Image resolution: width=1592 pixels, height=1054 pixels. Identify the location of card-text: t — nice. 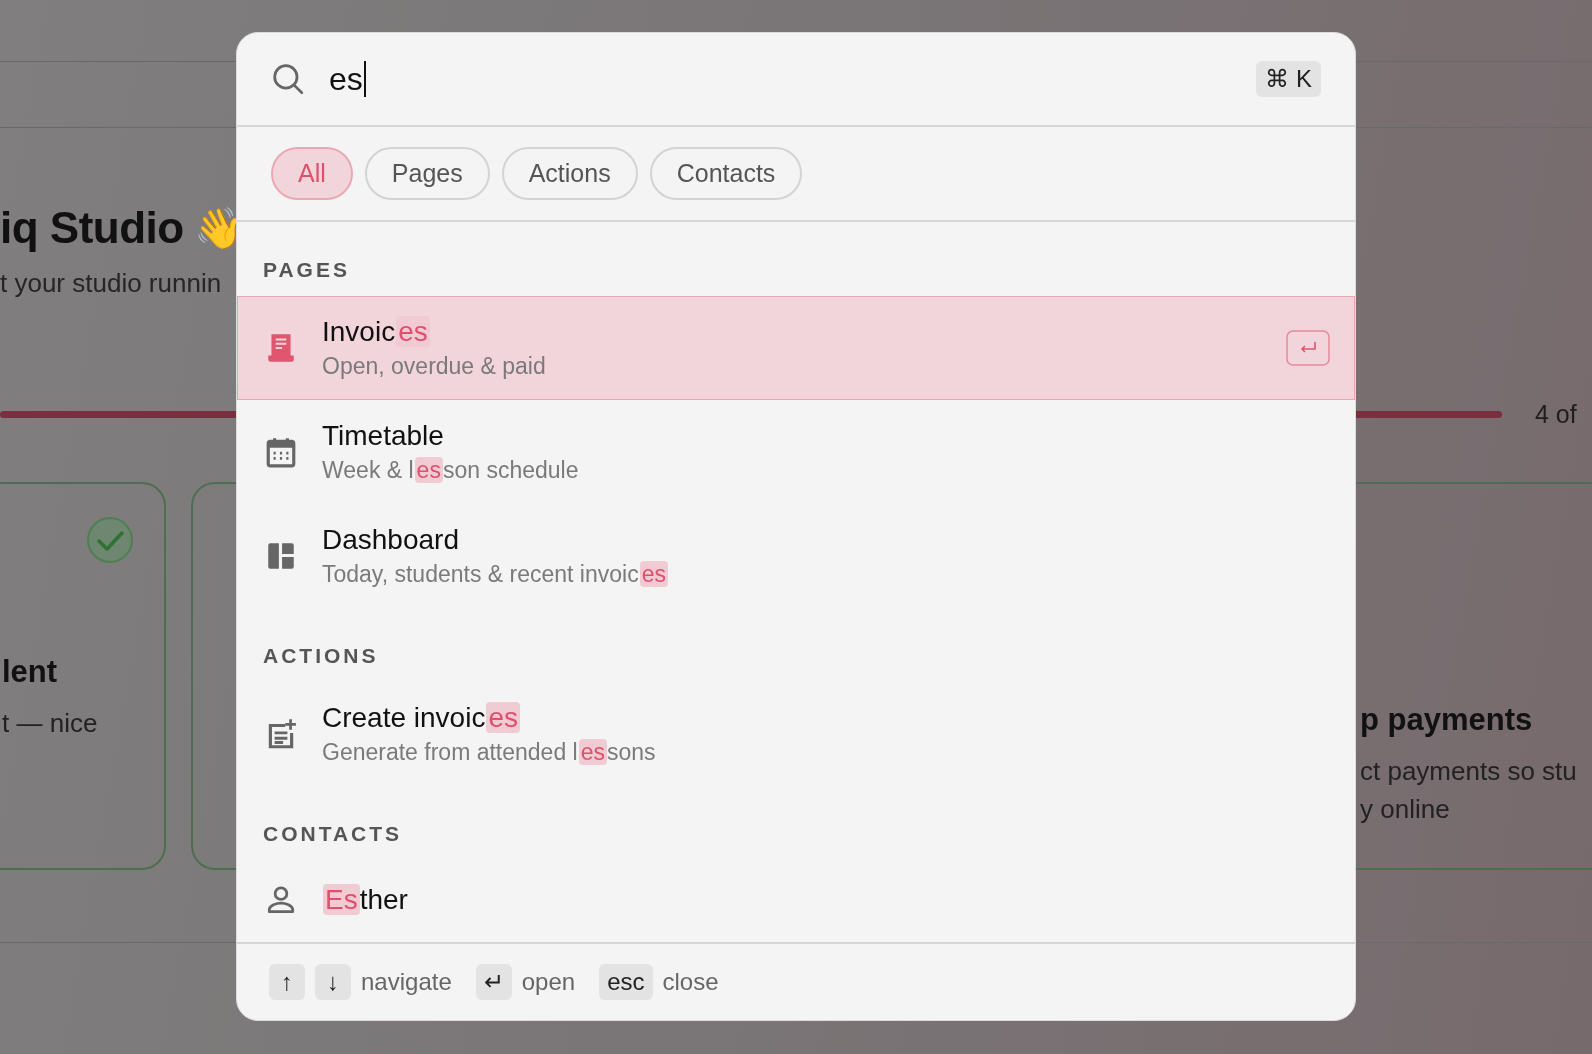
(50, 723).